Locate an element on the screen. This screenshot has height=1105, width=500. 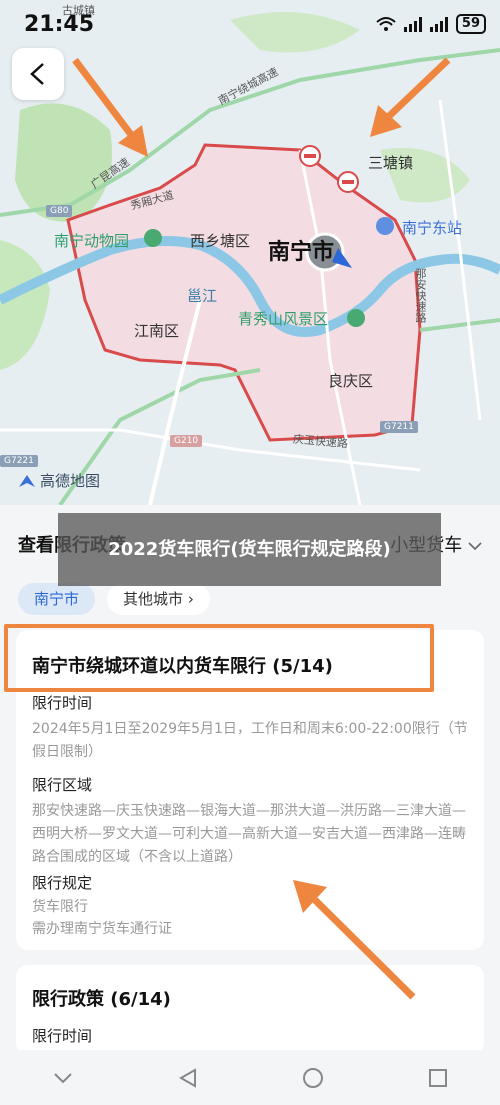
wifi-icon is located at coordinates (386, 24).